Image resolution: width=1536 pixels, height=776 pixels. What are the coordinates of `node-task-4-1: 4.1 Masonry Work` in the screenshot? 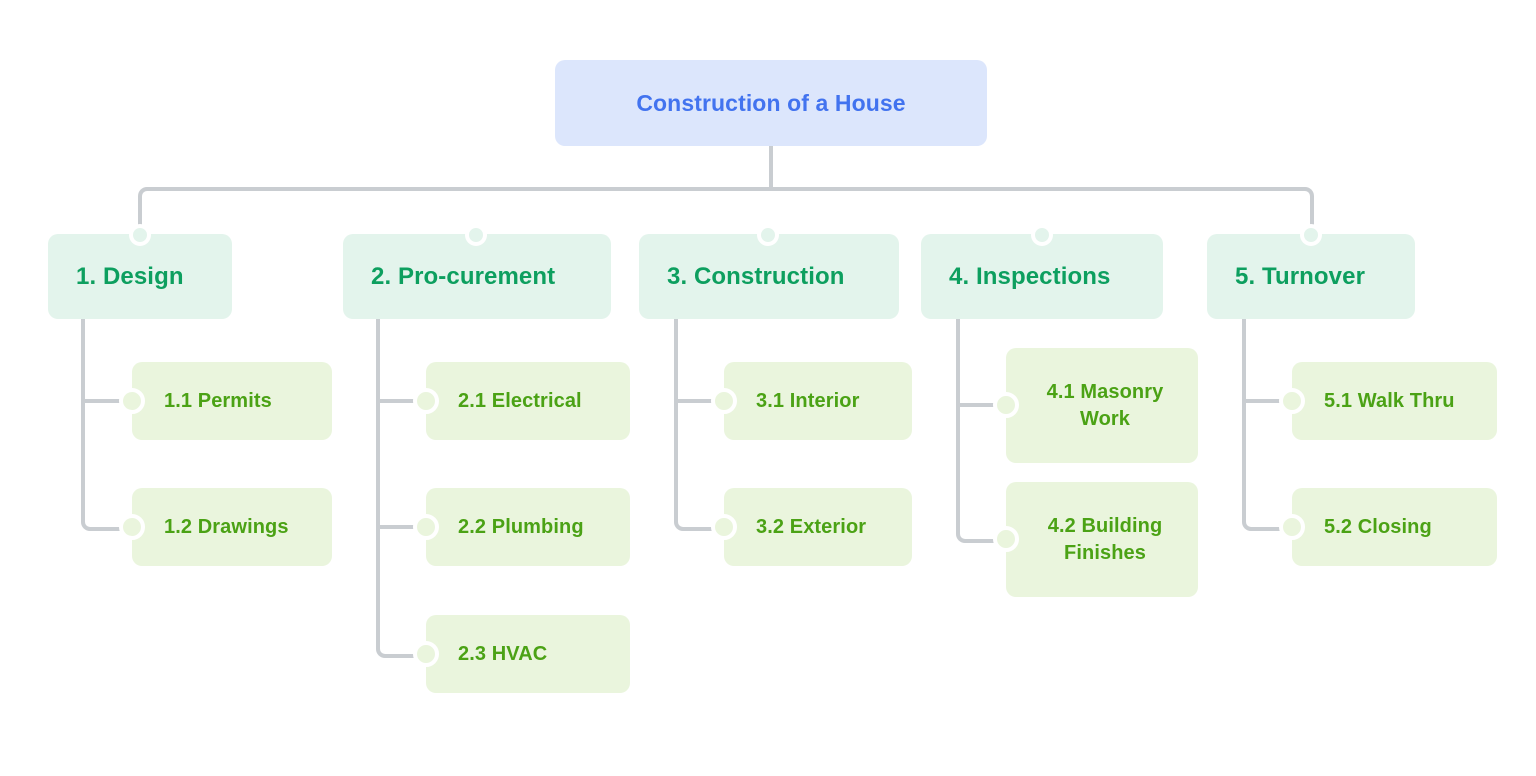 It's located at (1102, 405).